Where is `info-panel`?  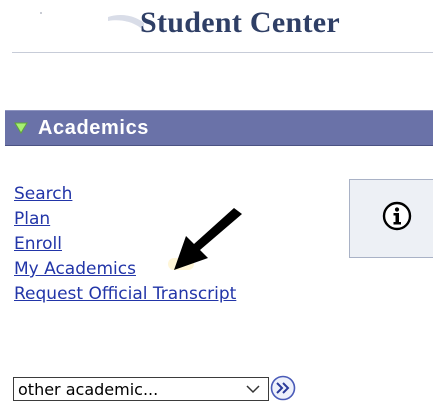 info-panel is located at coordinates (391, 218).